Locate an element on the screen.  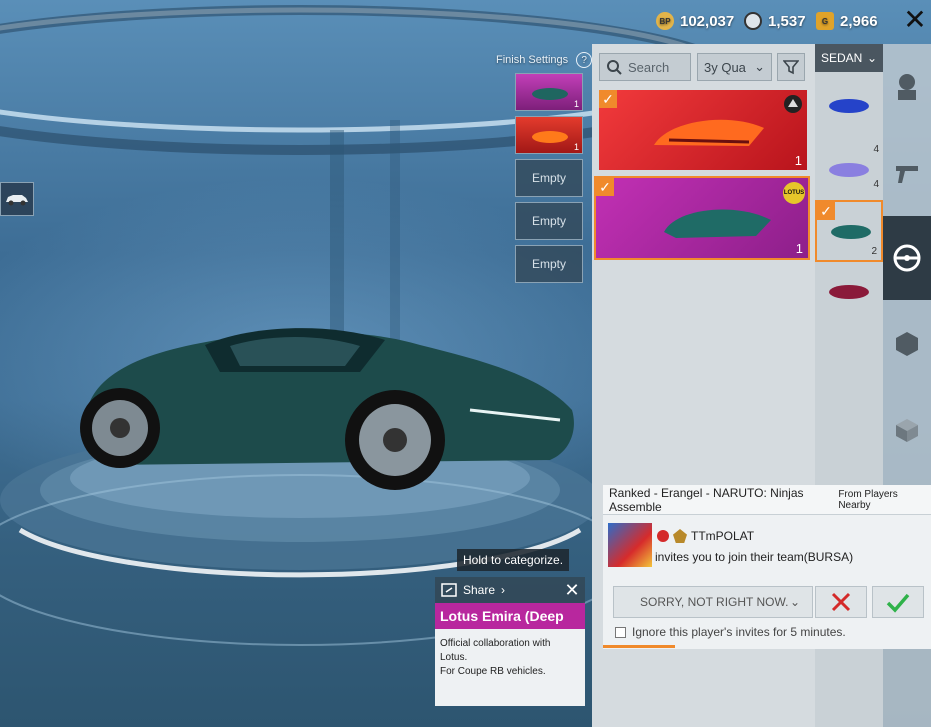
close-item-info-icon: ✕ is located at coordinates (572, 590).